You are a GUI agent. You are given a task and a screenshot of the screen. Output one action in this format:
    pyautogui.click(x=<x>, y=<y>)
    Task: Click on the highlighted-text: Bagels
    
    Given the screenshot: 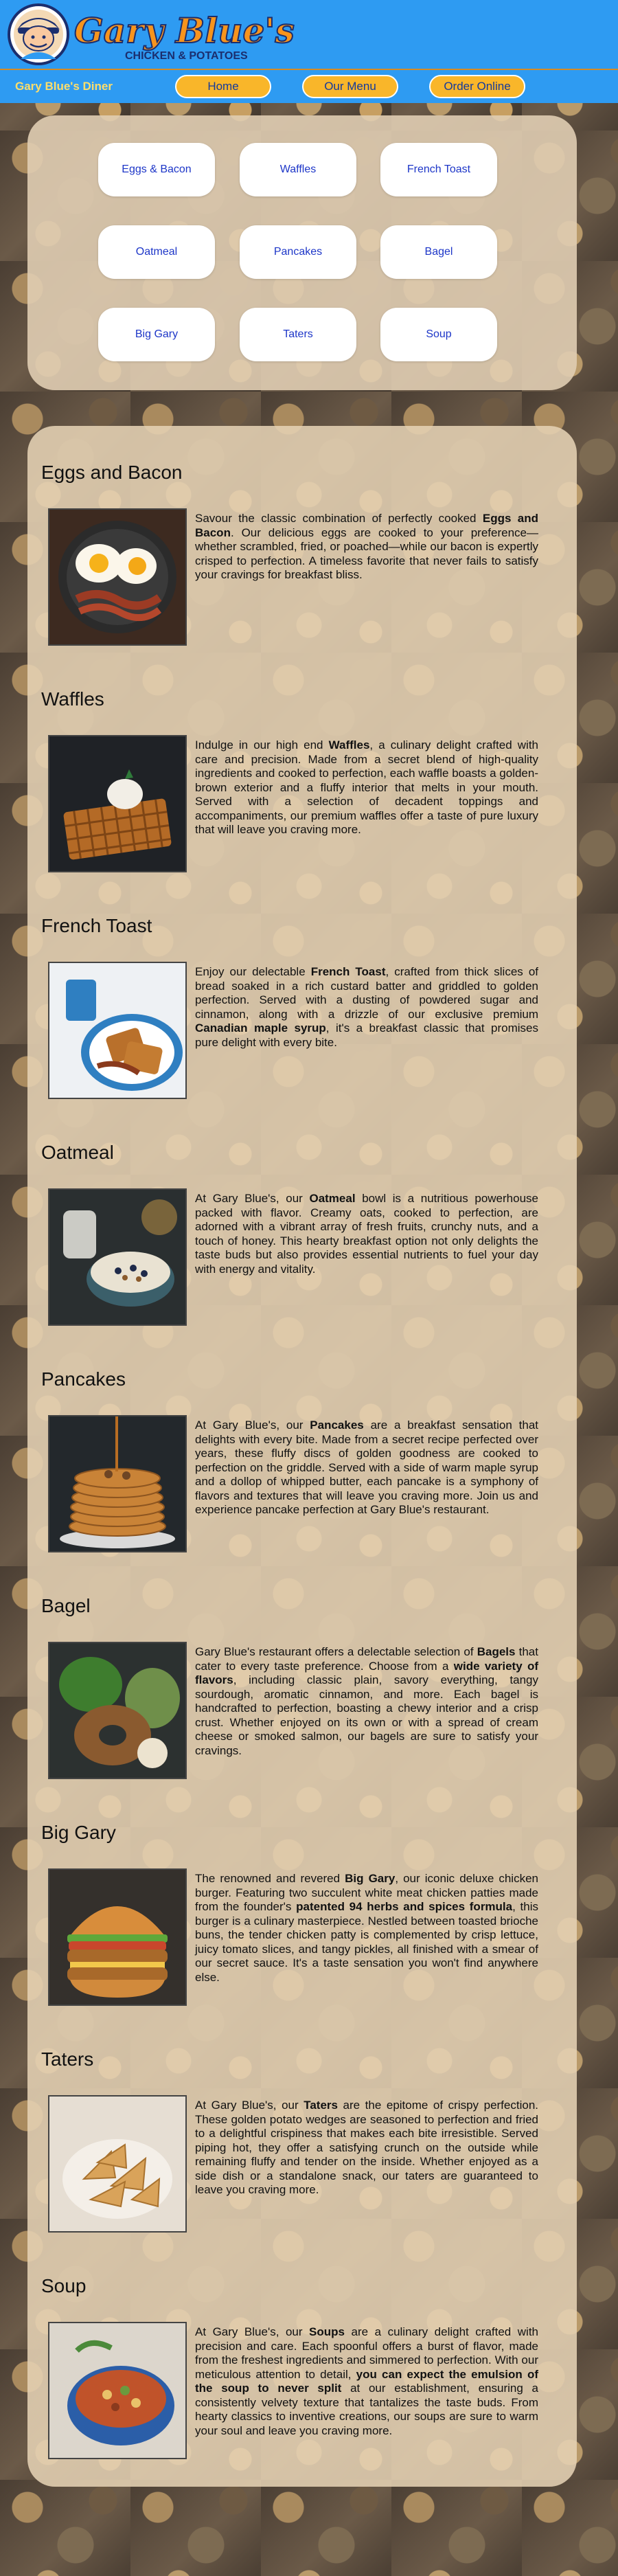 What is the action you would take?
    pyautogui.click(x=496, y=1651)
    